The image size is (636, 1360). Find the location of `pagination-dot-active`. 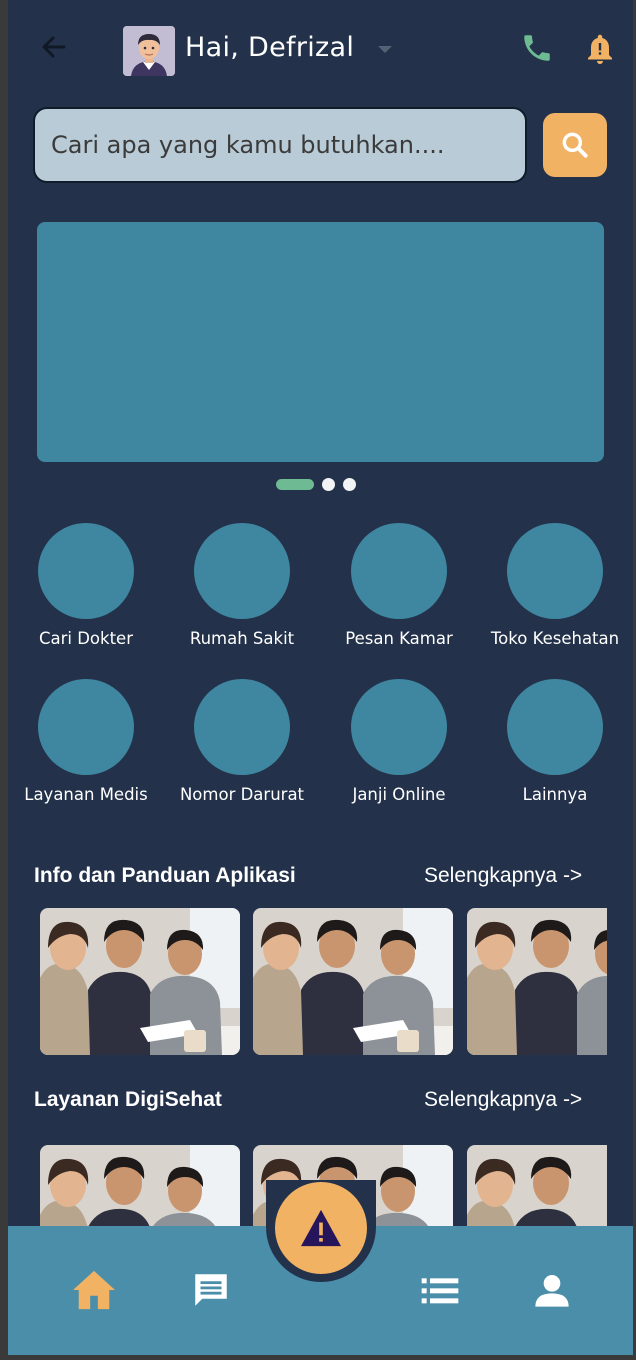

pagination-dot-active is located at coordinates (295, 484).